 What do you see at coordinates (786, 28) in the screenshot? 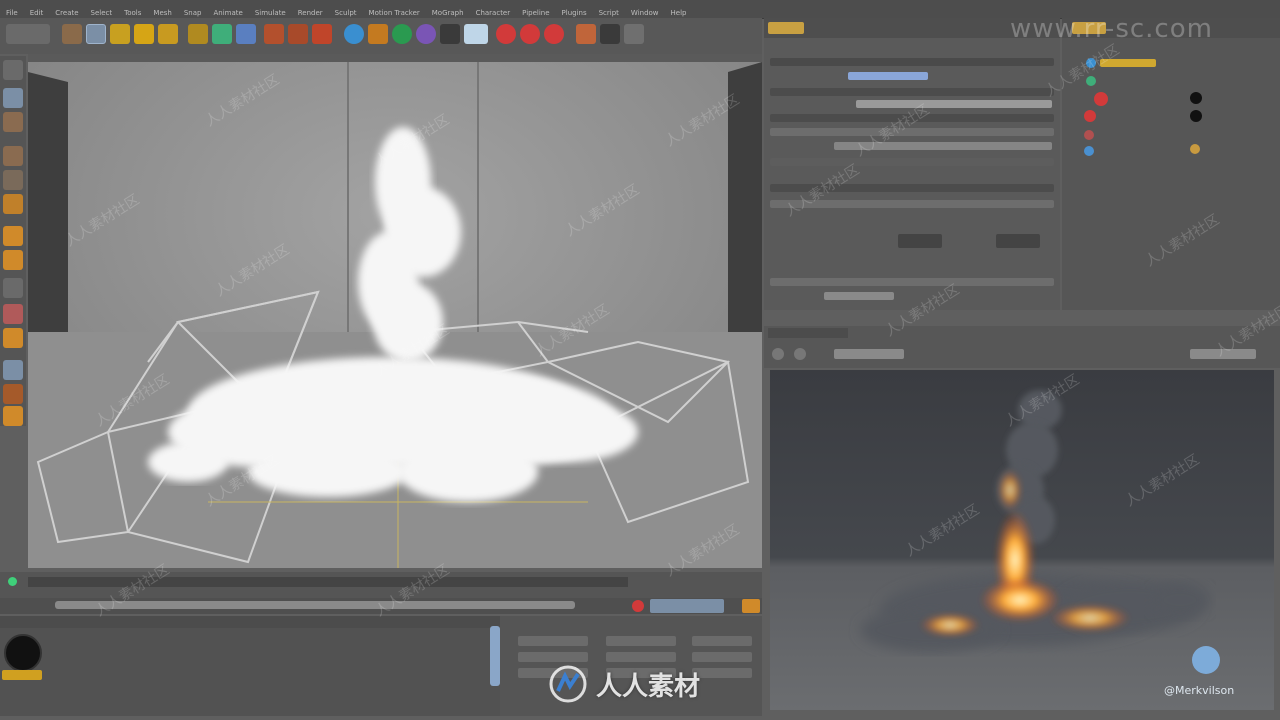
I see `attribute-tab-active` at bounding box center [786, 28].